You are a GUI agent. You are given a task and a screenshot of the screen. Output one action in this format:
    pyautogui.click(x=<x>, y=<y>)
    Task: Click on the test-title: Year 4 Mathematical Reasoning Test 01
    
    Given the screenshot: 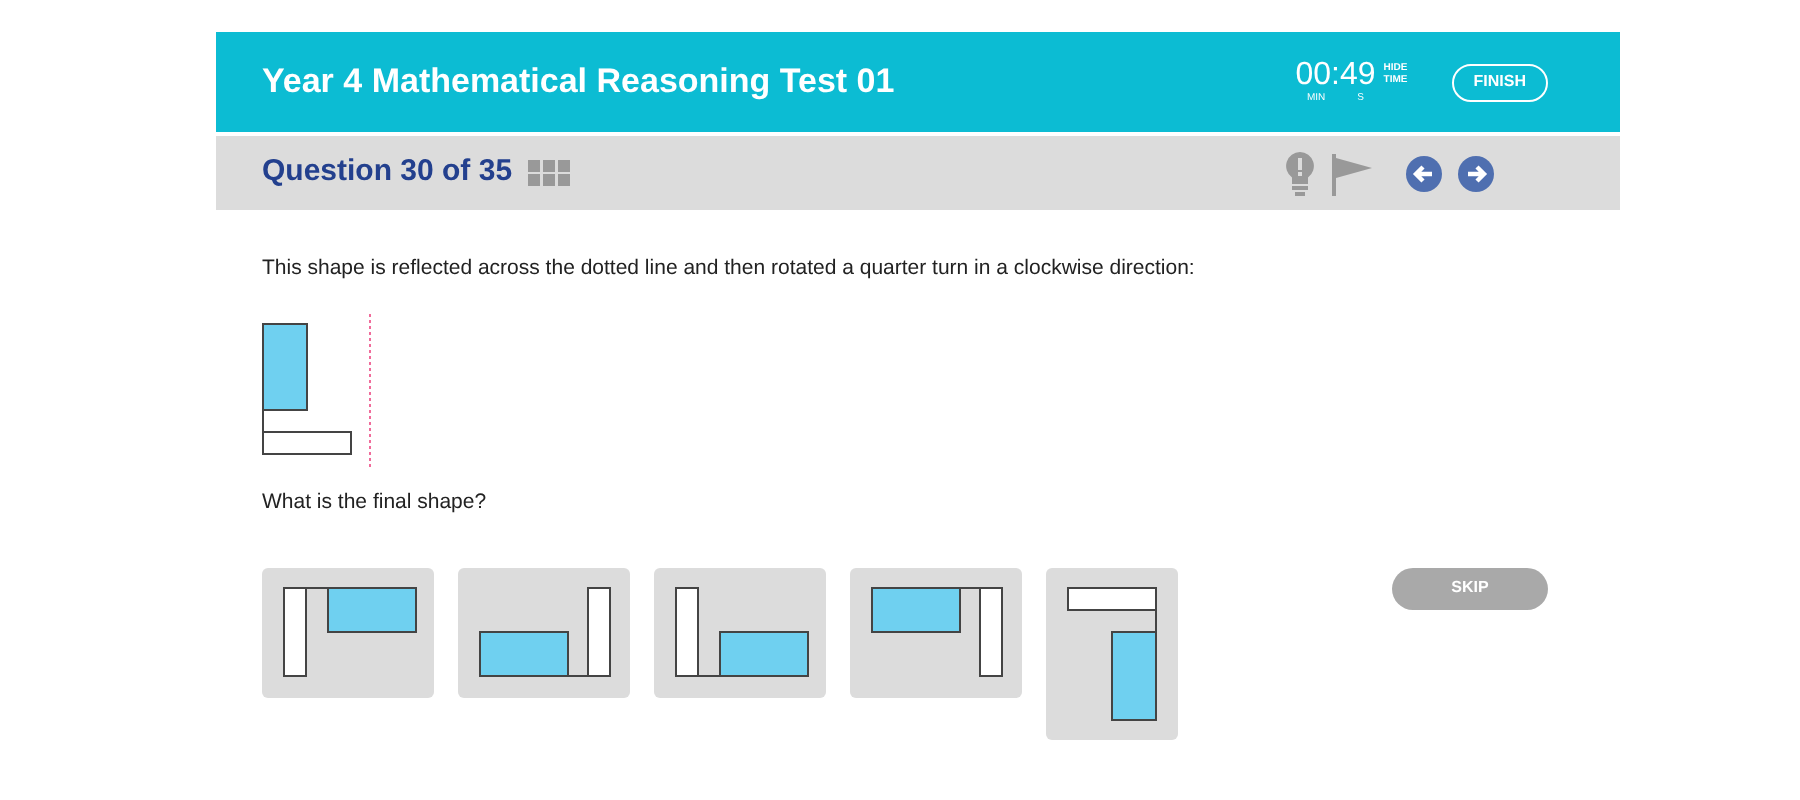 What is the action you would take?
    pyautogui.click(x=578, y=82)
    